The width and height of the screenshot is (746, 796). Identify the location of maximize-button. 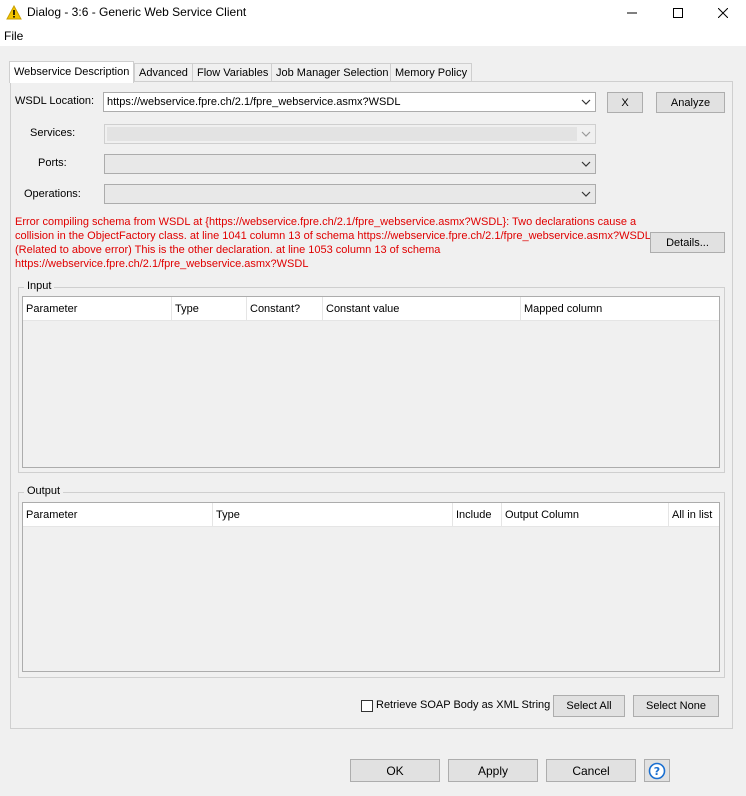
(678, 13).